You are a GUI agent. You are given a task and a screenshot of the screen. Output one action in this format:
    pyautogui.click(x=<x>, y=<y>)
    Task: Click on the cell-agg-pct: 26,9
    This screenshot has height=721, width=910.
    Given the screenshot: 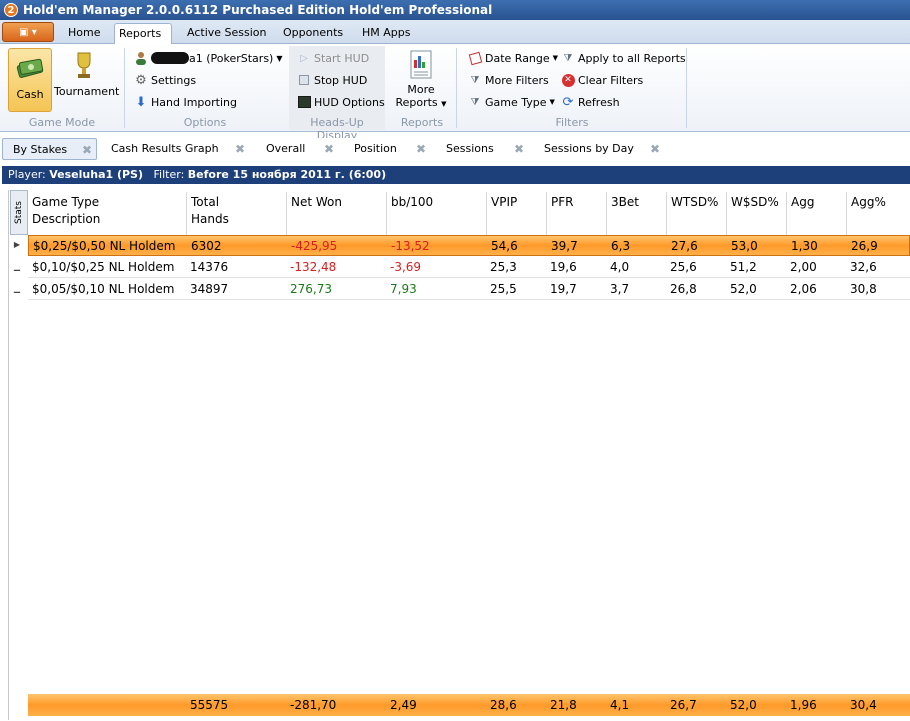 What is the action you would take?
    pyautogui.click(x=864, y=246)
    